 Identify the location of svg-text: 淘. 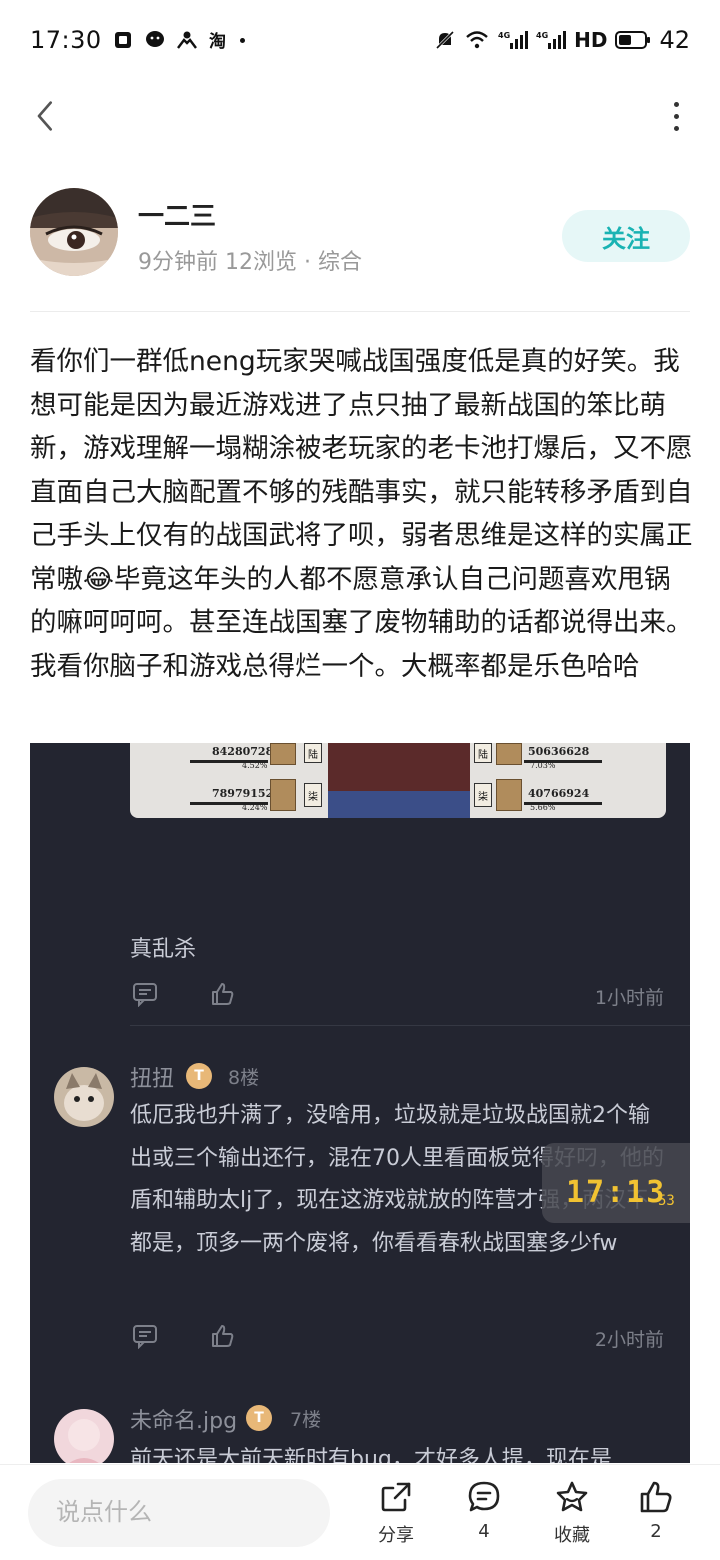
(217, 41).